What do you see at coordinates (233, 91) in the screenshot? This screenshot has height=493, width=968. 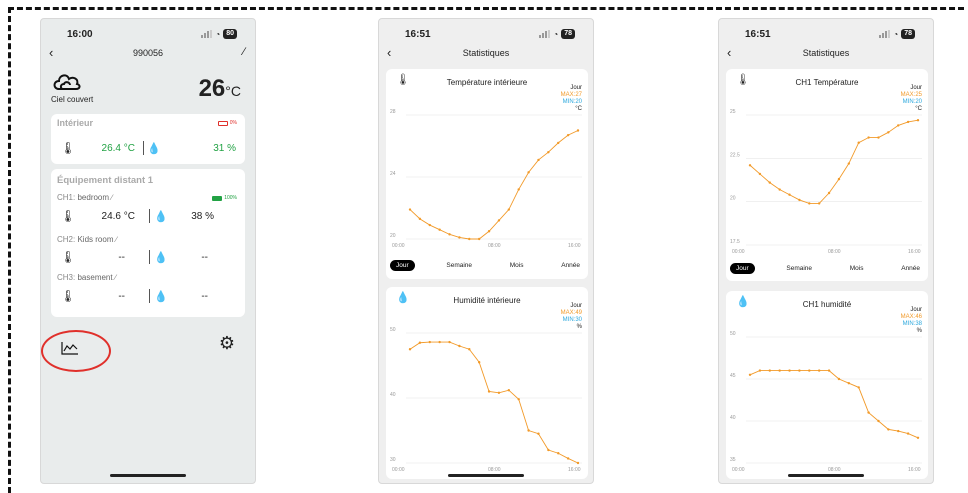 I see `outdoor-temp-unit: °C` at bounding box center [233, 91].